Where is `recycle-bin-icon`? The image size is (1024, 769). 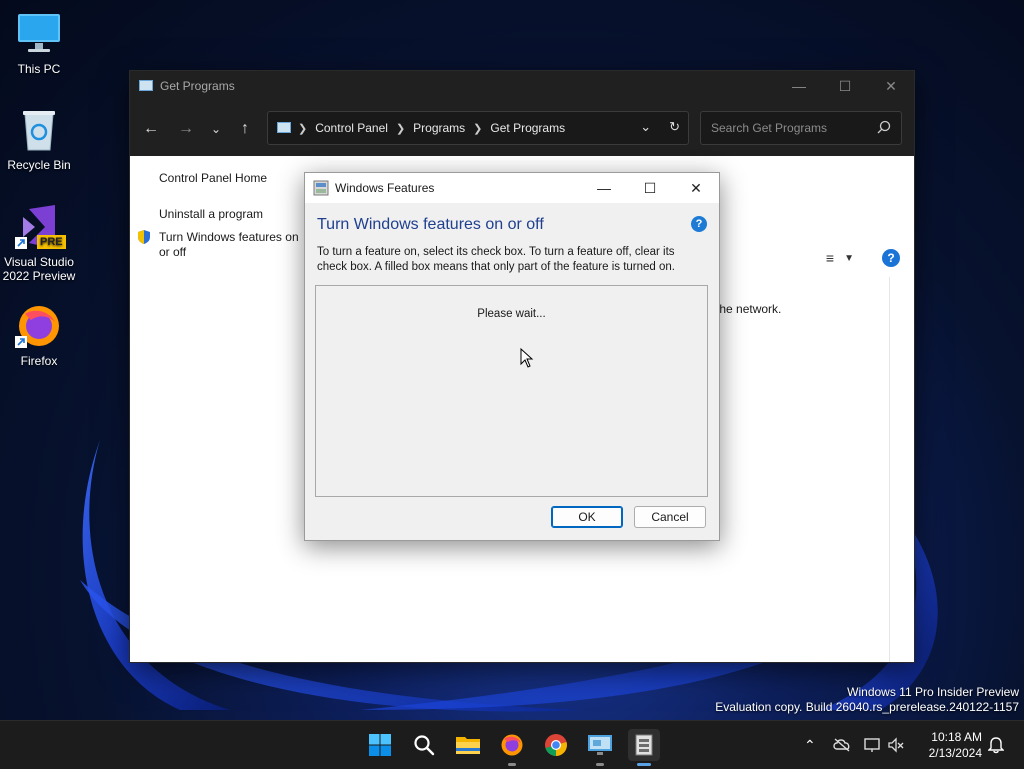
recycle-bin-icon is located at coordinates (39, 130).